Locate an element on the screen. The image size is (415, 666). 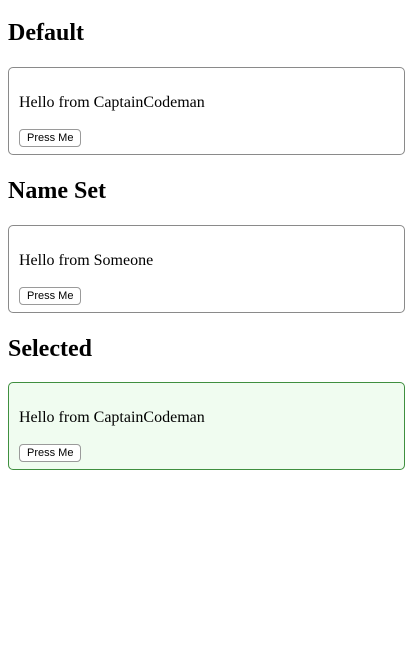
greeting-card-name-set: Hello from Someone Press Me is located at coordinates (206, 269).